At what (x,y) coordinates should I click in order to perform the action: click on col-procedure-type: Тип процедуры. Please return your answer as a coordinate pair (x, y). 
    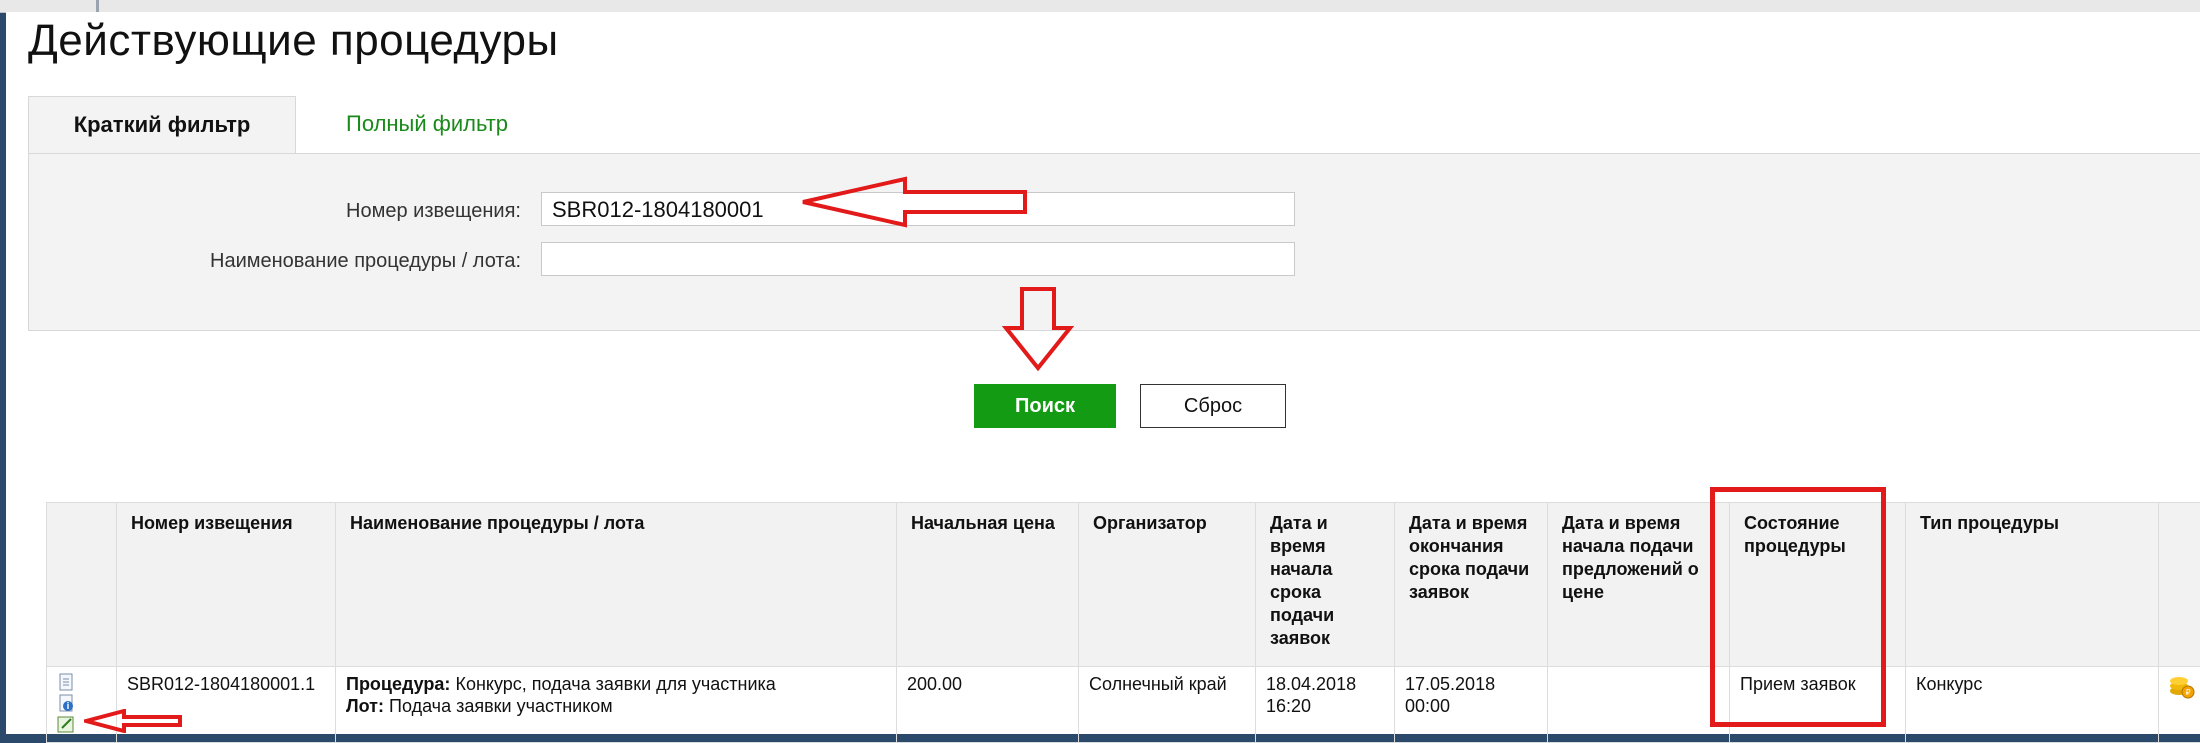
    Looking at the image, I should click on (2032, 585).